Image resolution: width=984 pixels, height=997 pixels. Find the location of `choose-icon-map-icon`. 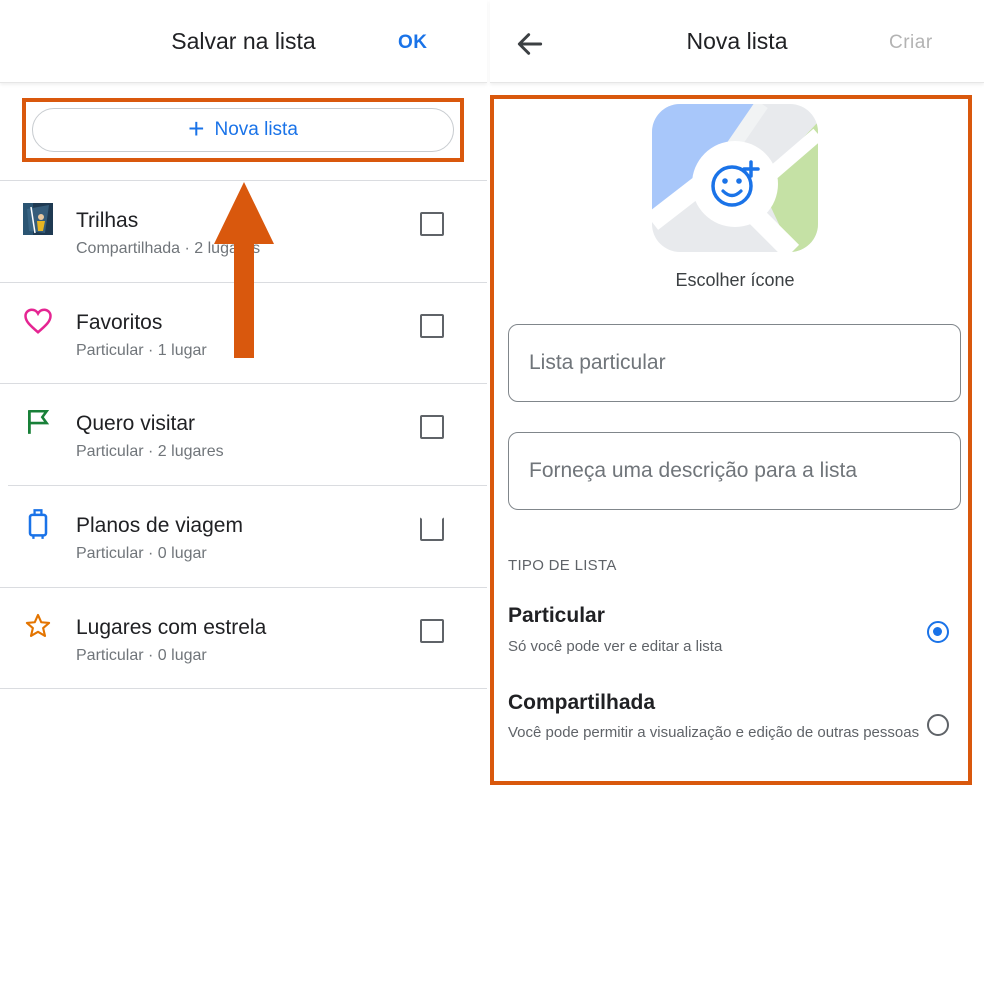

choose-icon-map-icon is located at coordinates (735, 178).